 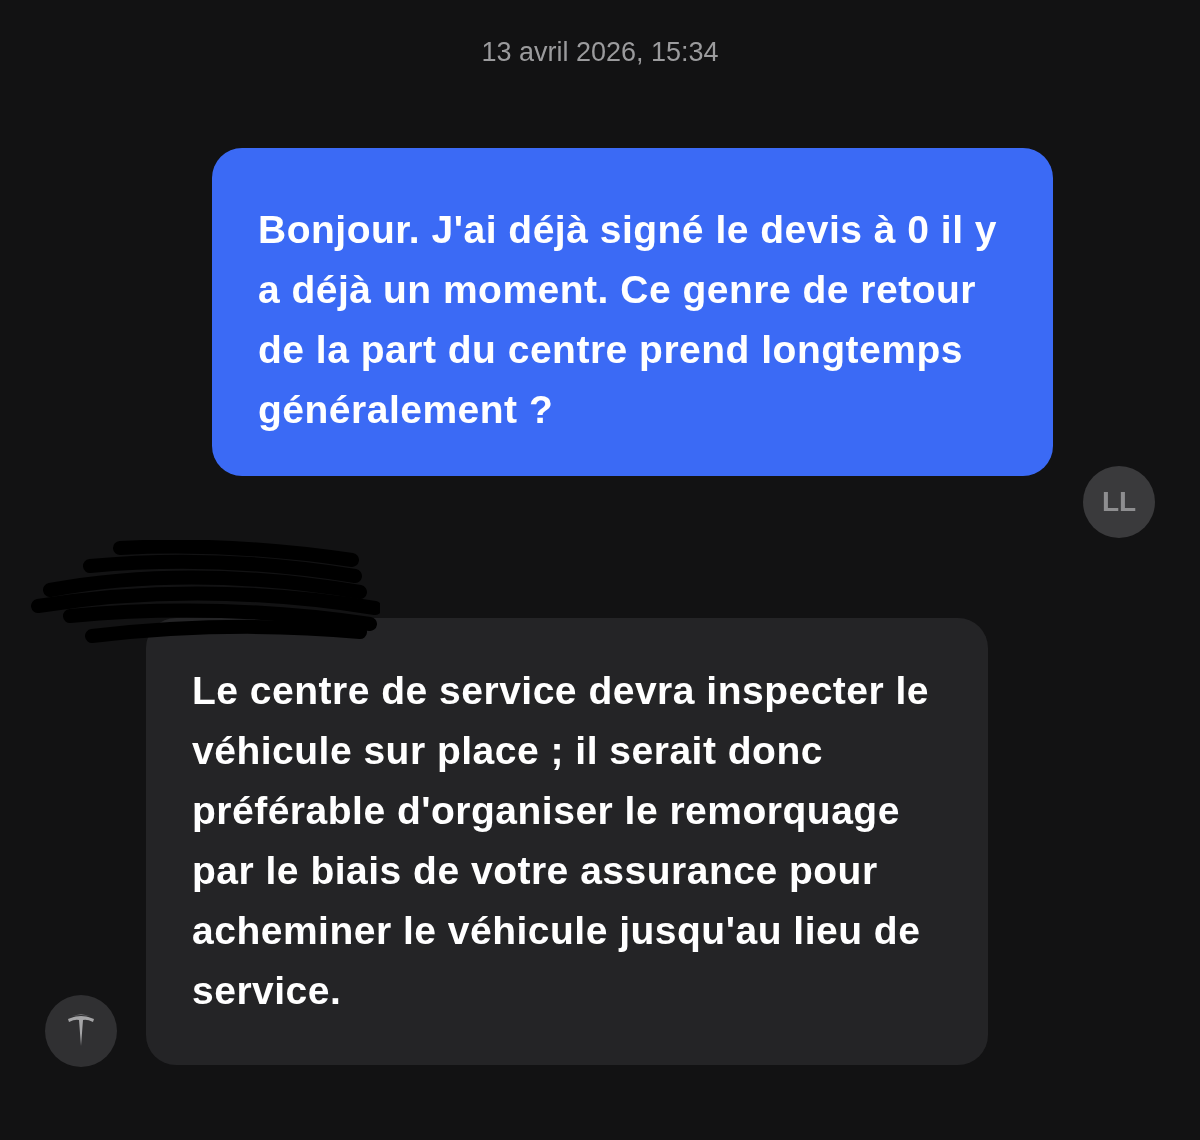 I want to click on user-avatar: LL, so click(x=1119, y=502).